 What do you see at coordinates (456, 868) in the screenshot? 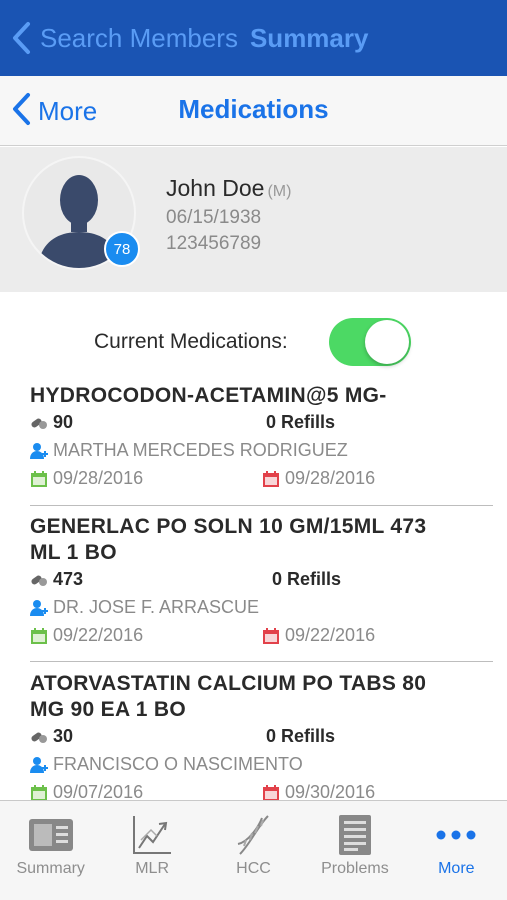
I see `tab-label: More` at bounding box center [456, 868].